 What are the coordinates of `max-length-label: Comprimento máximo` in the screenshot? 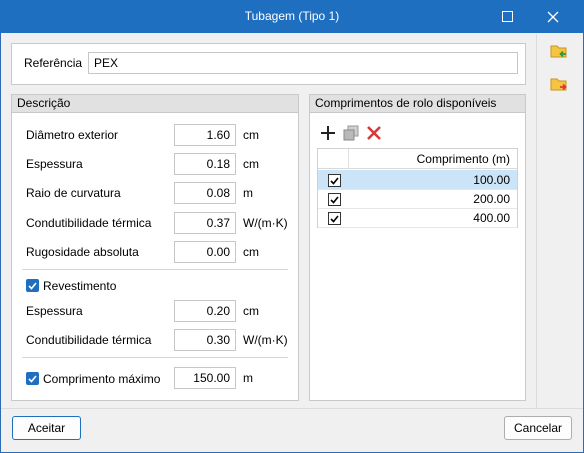 It's located at (101, 379).